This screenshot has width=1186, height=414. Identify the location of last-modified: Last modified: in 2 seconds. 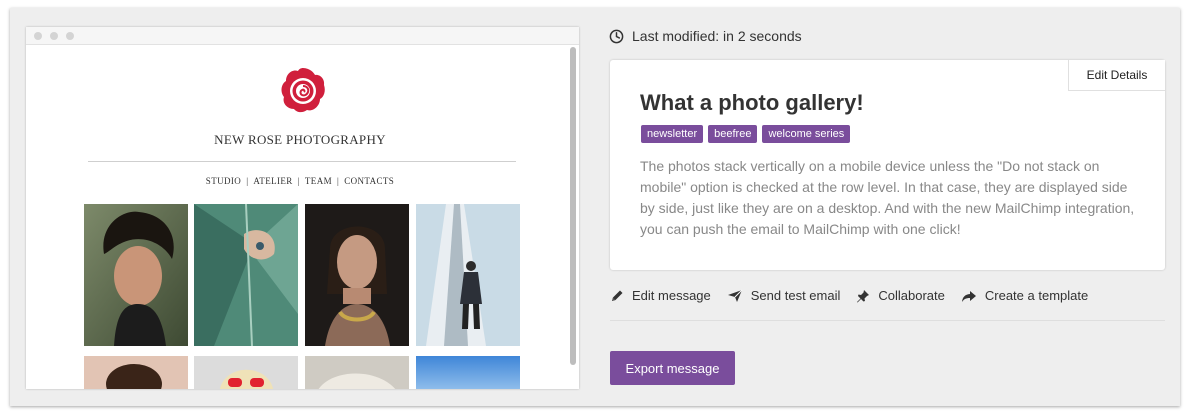
(705, 36).